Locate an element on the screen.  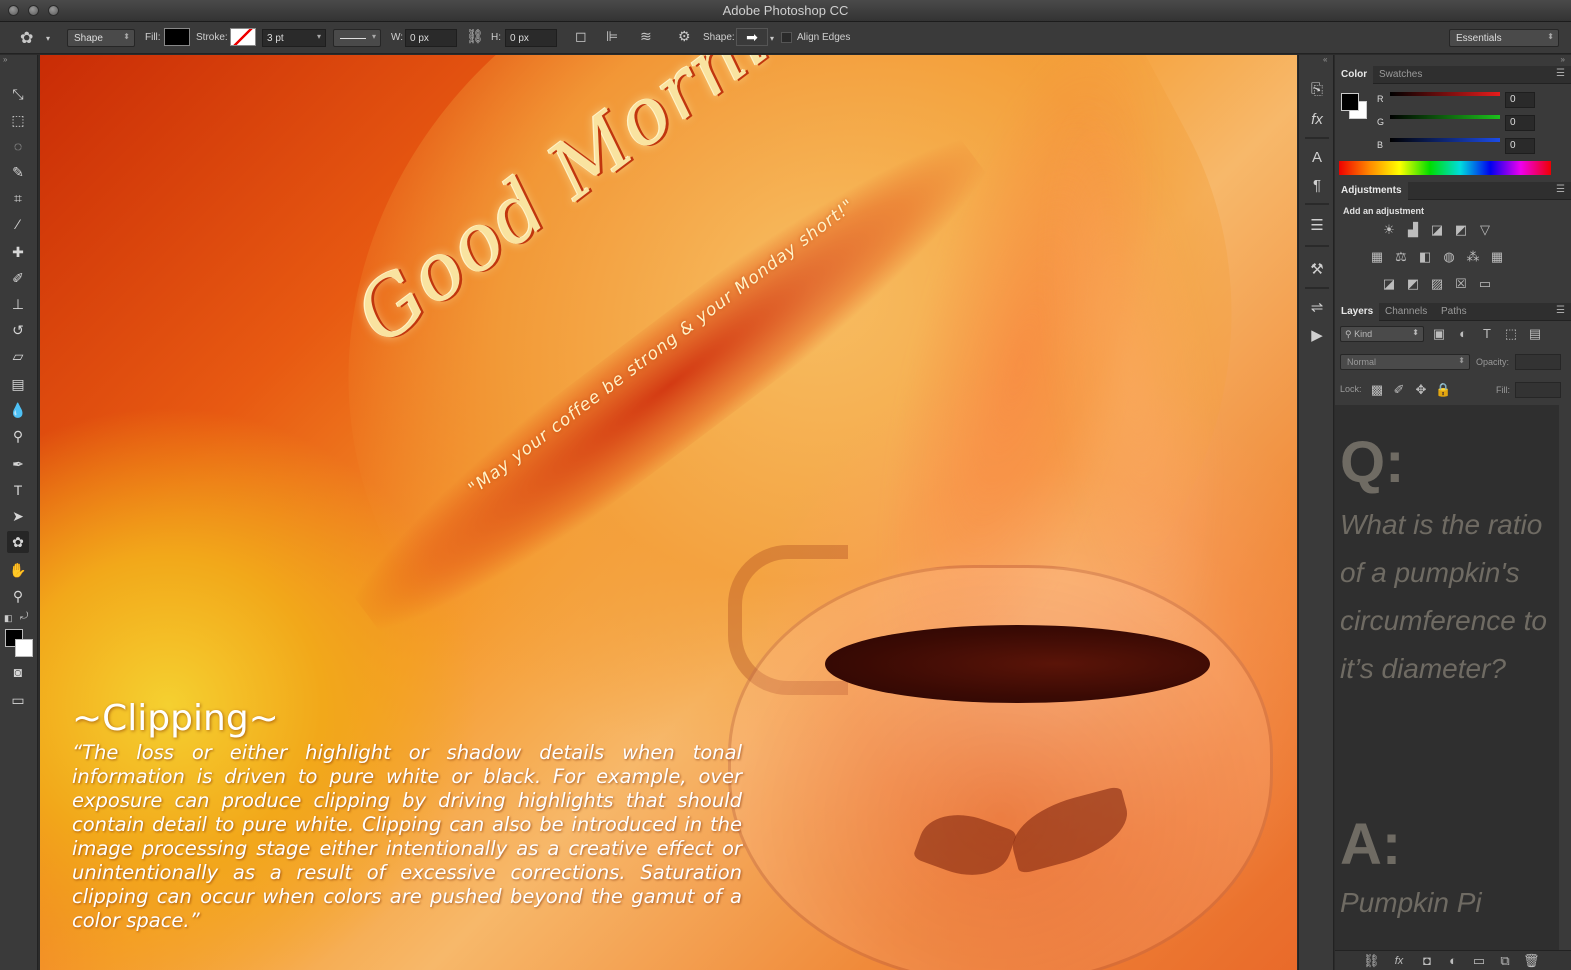
red-slider is located at coordinates (1445, 94).